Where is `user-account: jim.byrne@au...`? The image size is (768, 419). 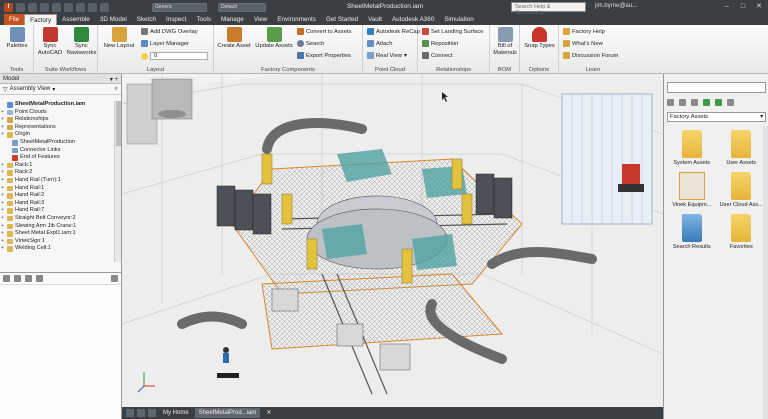
user-account: jim.byrne@au... is located at coordinates (616, 6).